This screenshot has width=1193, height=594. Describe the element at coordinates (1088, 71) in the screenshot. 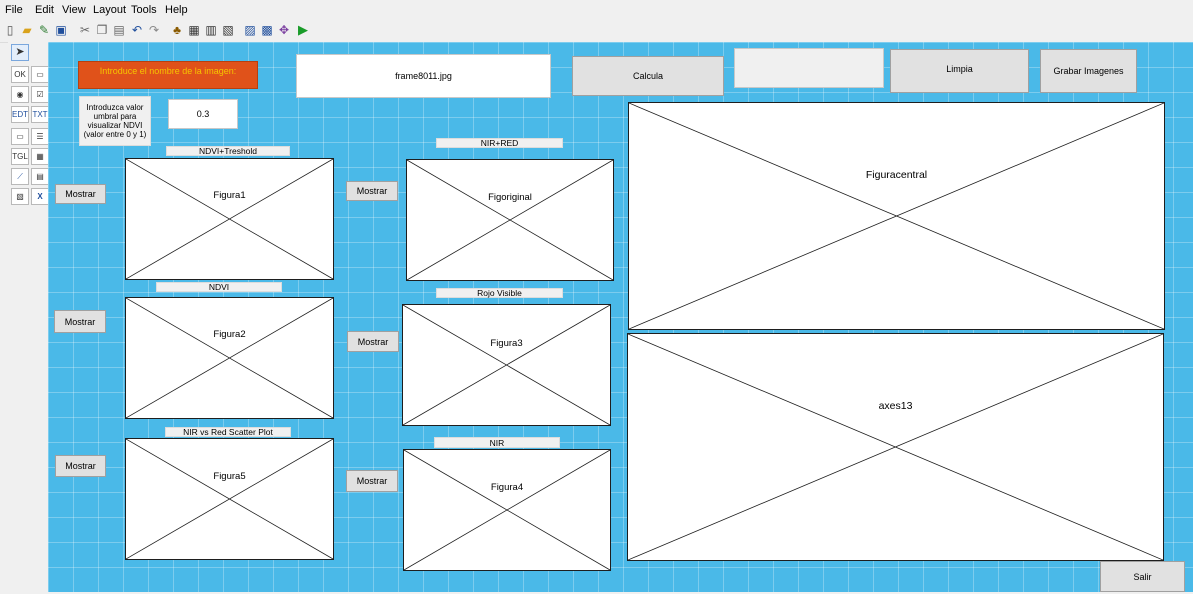

I see `grabar-imagenes-button: Grabar Imagenes` at that location.